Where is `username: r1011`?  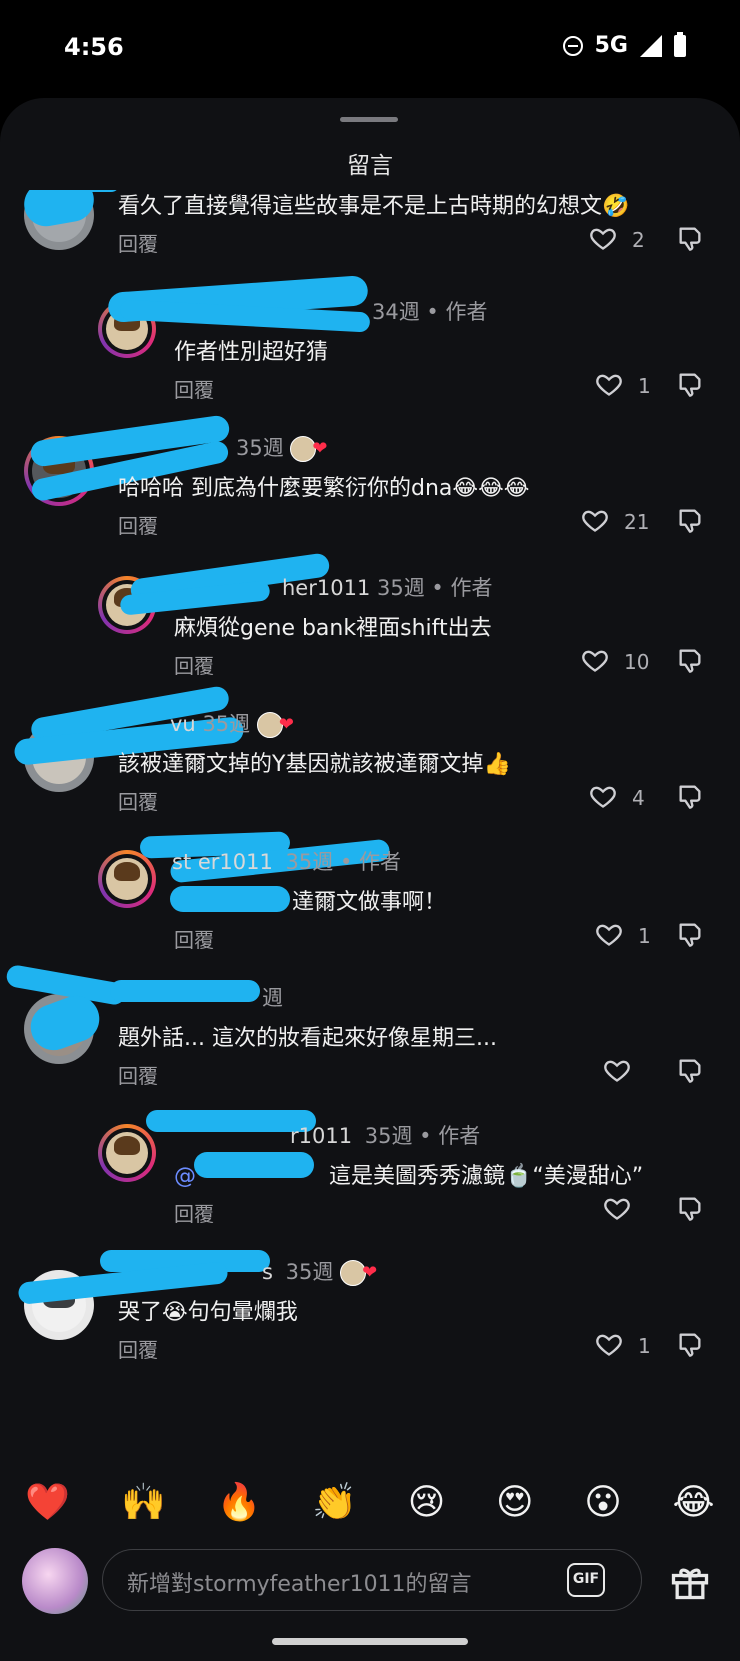 username: r1011 is located at coordinates (321, 1136).